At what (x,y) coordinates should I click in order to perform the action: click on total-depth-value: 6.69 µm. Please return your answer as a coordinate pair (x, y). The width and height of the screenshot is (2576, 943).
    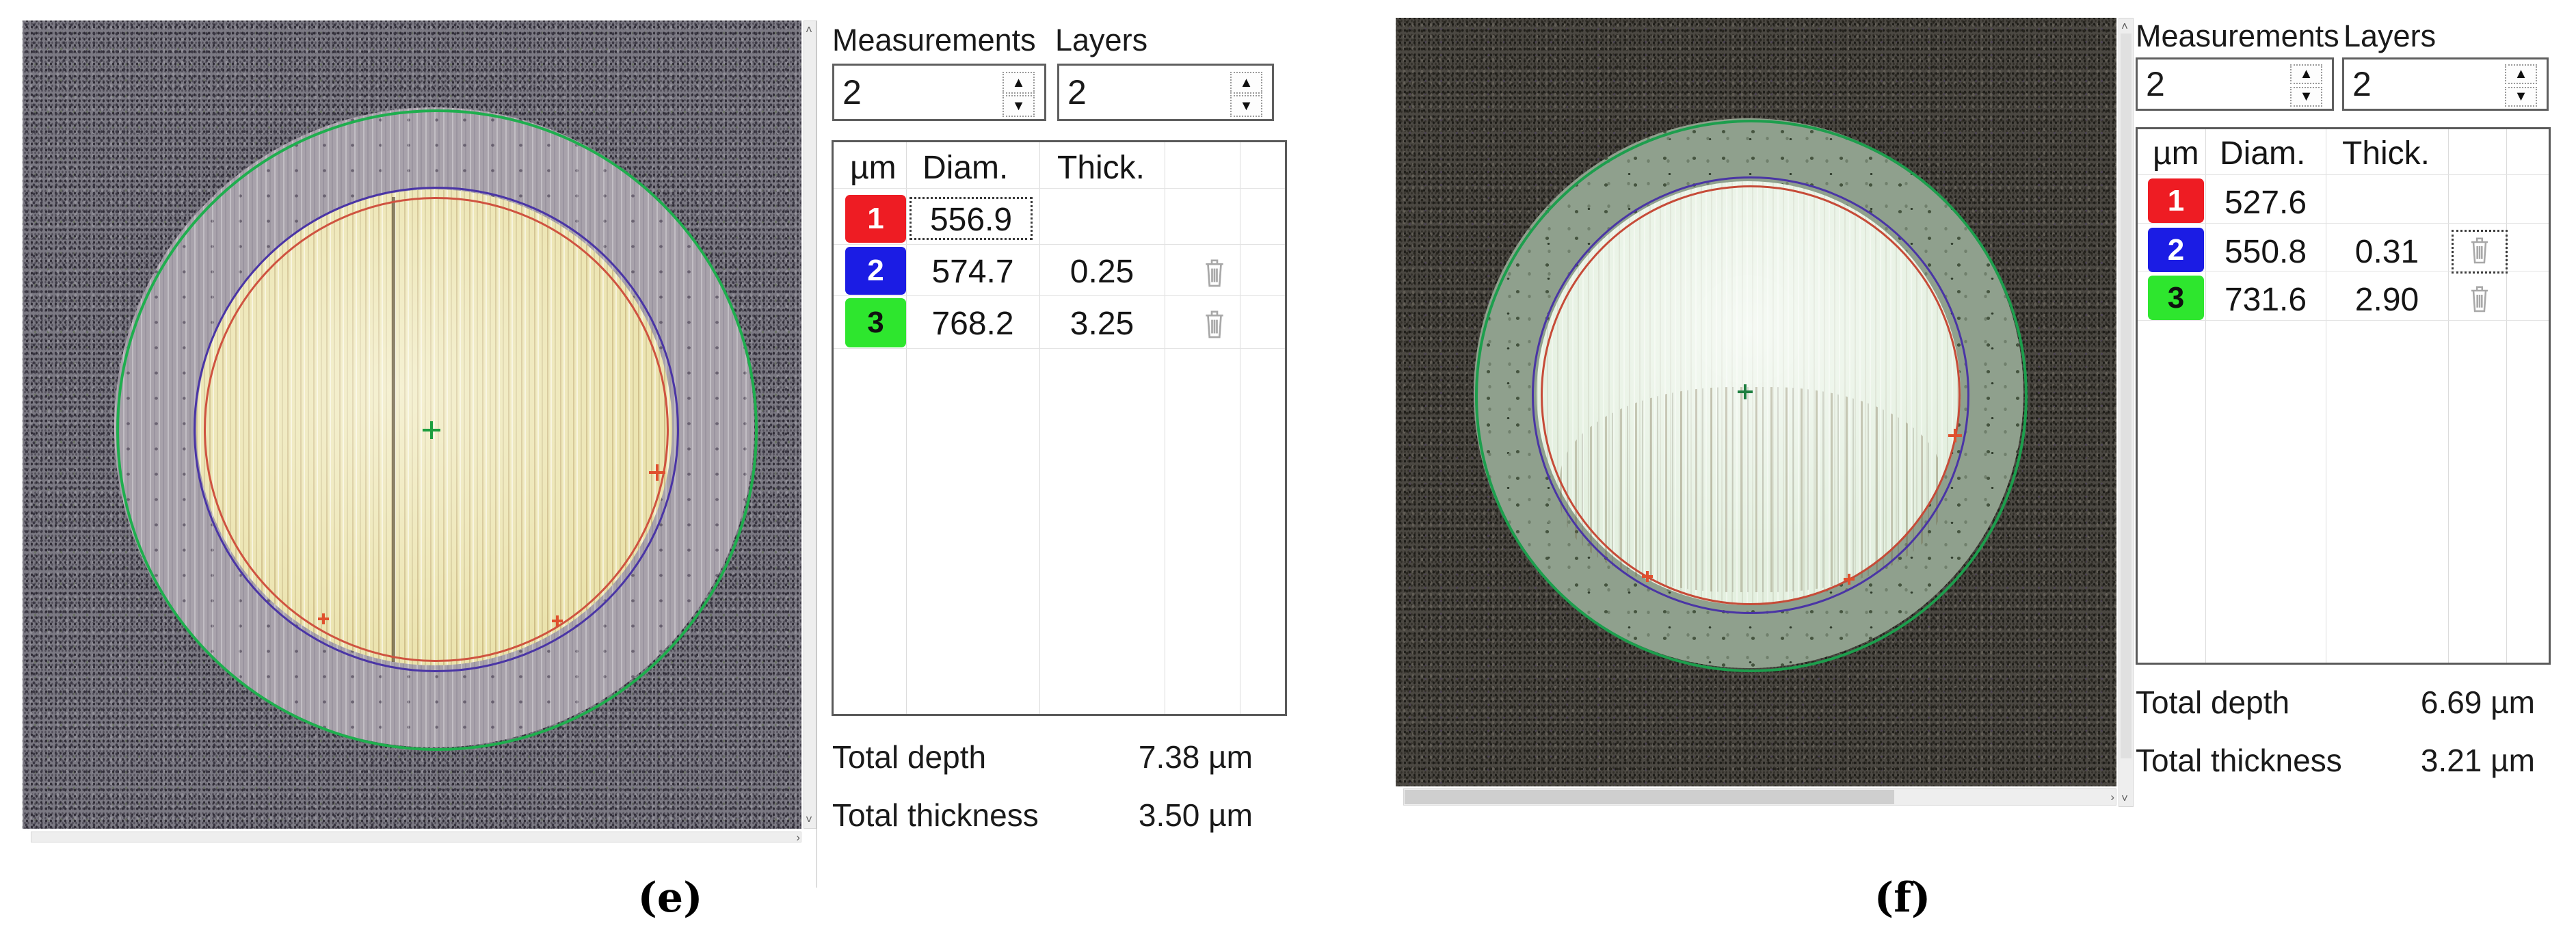
    Looking at the image, I should click on (2477, 702).